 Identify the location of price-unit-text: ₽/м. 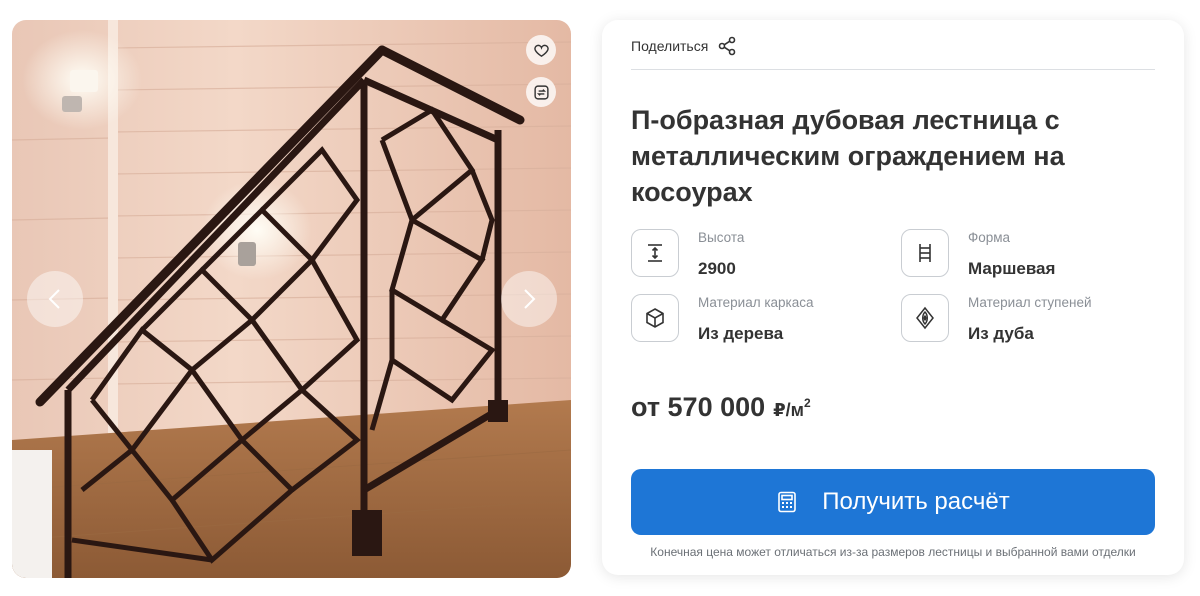
(788, 410).